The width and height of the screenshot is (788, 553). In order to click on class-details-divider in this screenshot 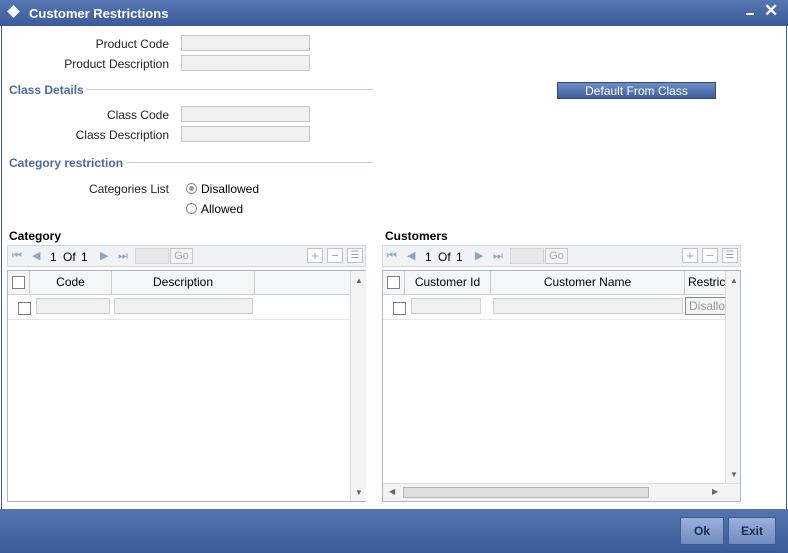, I will do `click(229, 89)`.